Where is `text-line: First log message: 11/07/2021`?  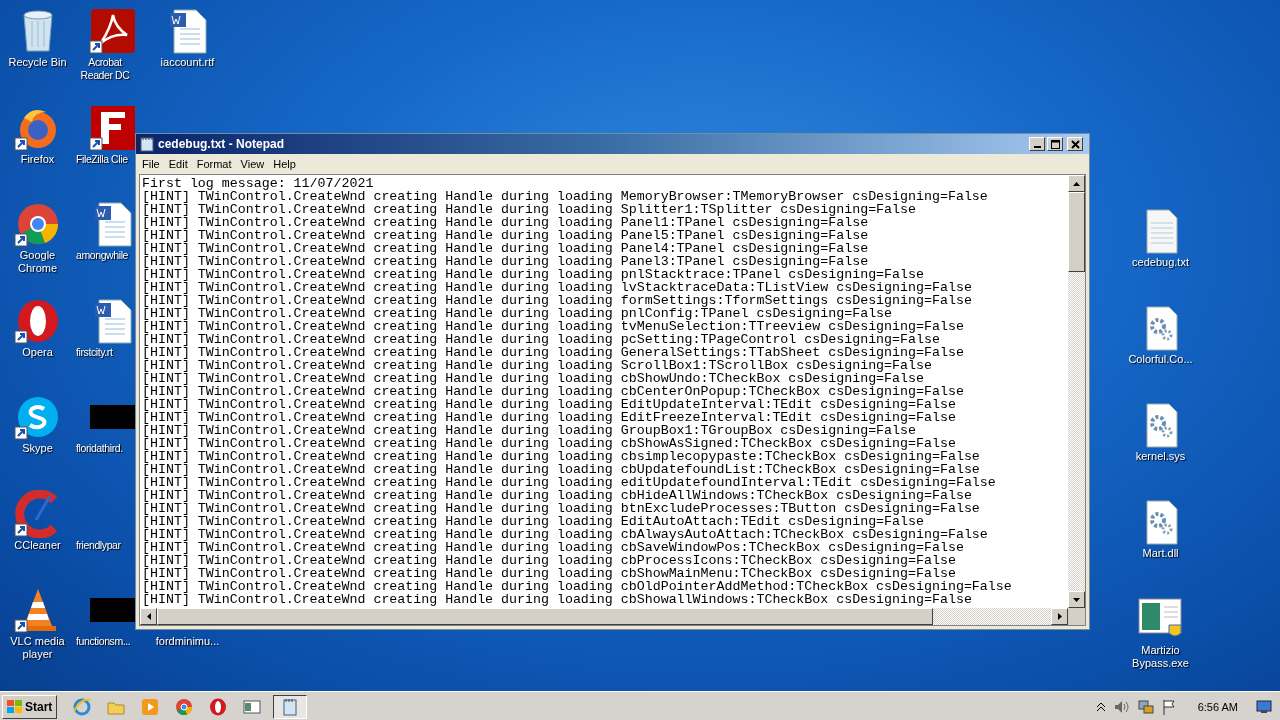 text-line: First log message: 11/07/2021 is located at coordinates (258, 183).